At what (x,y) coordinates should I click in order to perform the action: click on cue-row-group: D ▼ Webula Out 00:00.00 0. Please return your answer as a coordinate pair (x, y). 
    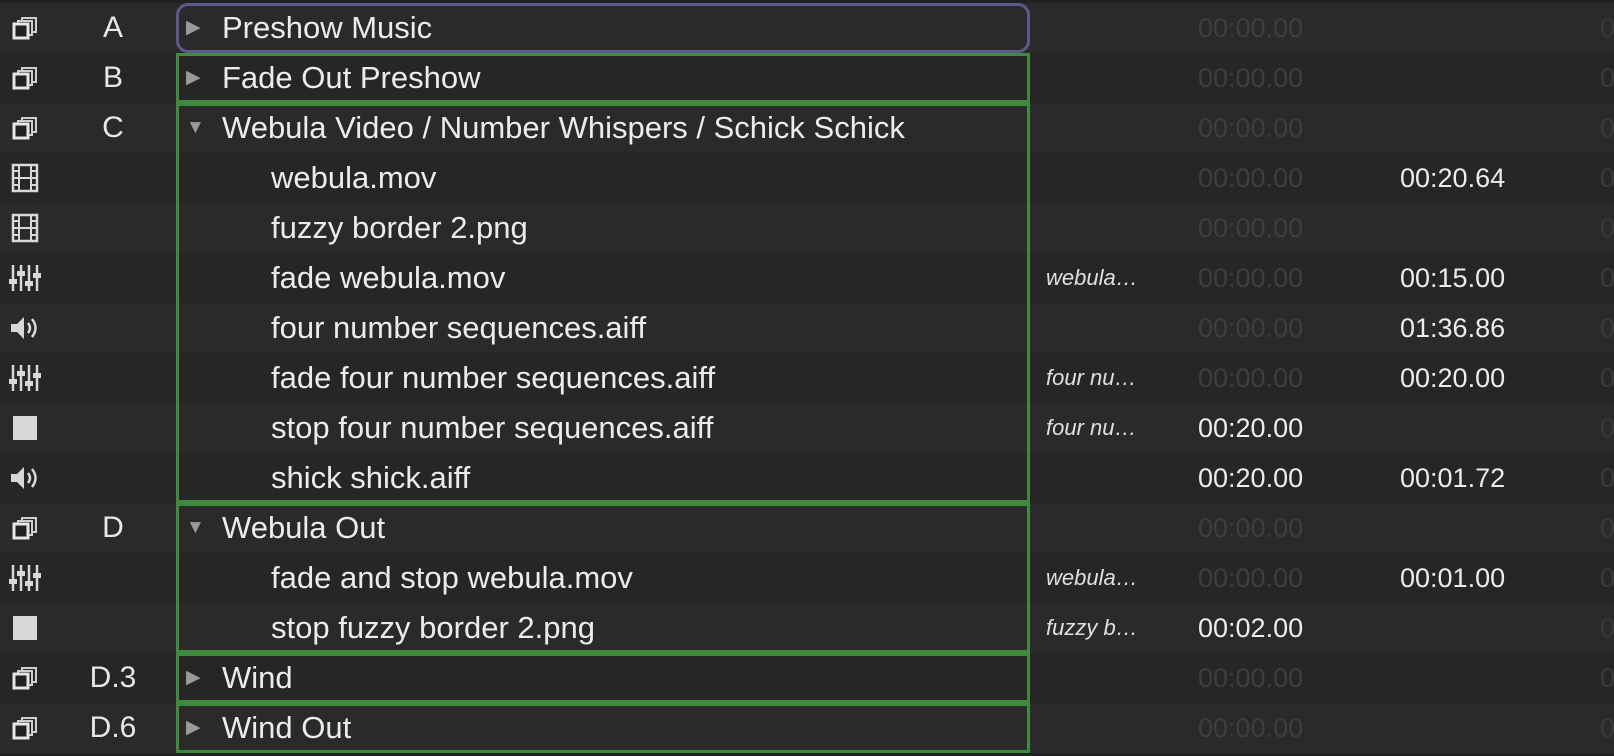
    Looking at the image, I should click on (807, 528).